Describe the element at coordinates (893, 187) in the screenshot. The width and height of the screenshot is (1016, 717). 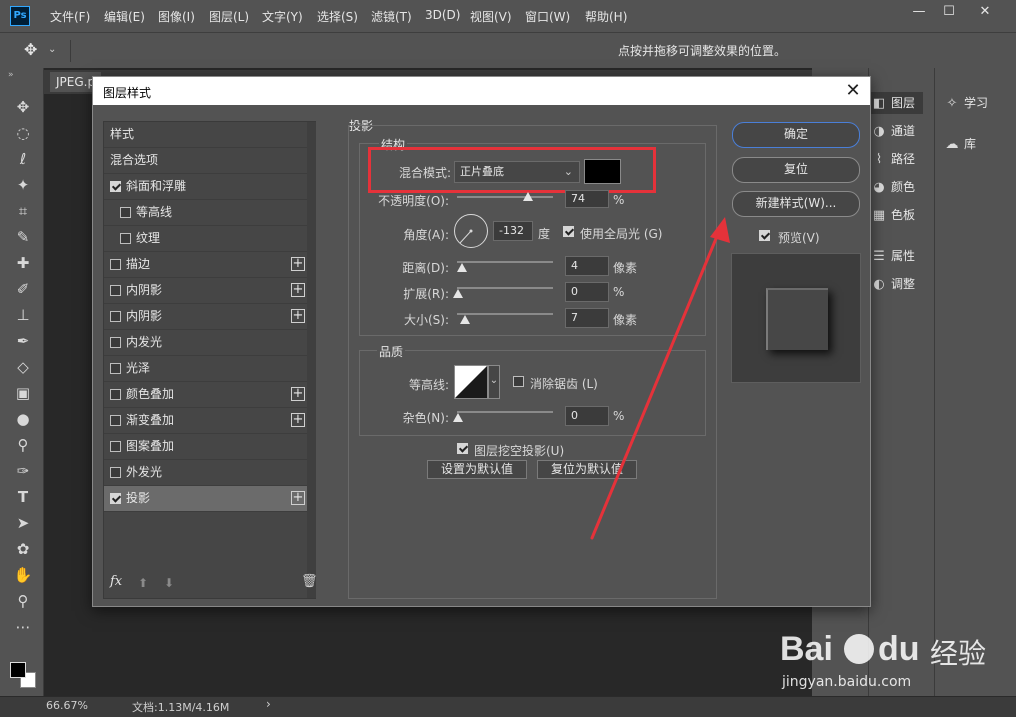
I see `panel-tab-color: ◕ 颜色` at that location.